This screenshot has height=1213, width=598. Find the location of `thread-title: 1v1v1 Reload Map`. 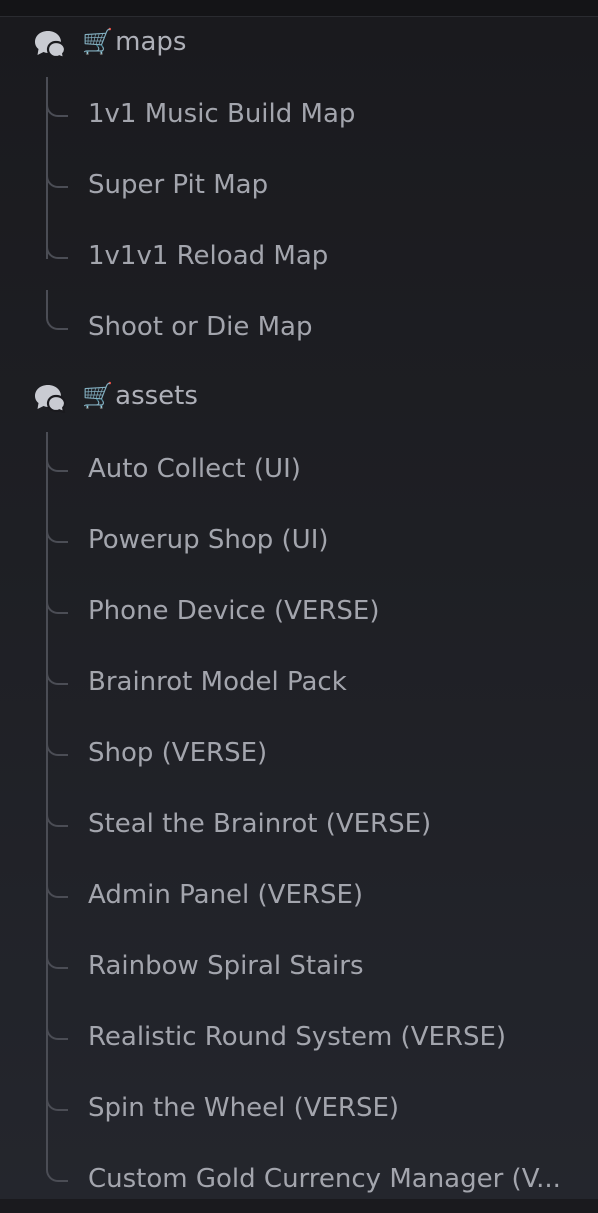

thread-title: 1v1v1 Reload Map is located at coordinates (208, 256).